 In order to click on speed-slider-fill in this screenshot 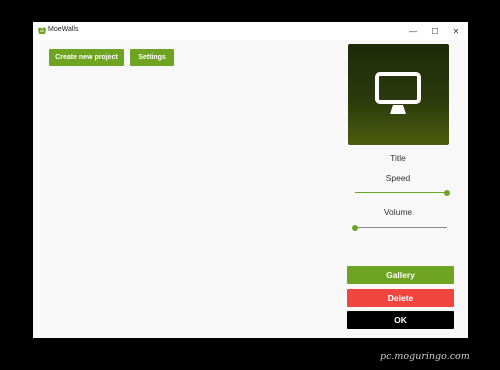, I will do `click(401, 192)`.